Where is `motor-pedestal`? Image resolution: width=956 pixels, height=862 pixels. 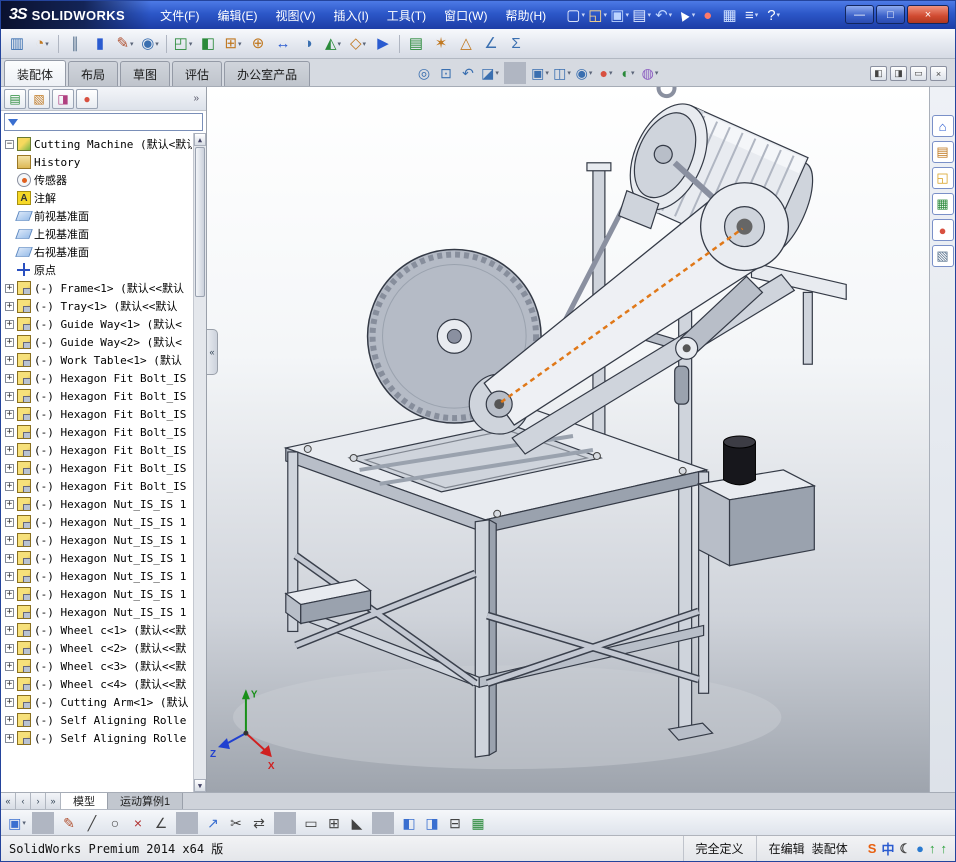
motor-pedestal is located at coordinates (756, 501).